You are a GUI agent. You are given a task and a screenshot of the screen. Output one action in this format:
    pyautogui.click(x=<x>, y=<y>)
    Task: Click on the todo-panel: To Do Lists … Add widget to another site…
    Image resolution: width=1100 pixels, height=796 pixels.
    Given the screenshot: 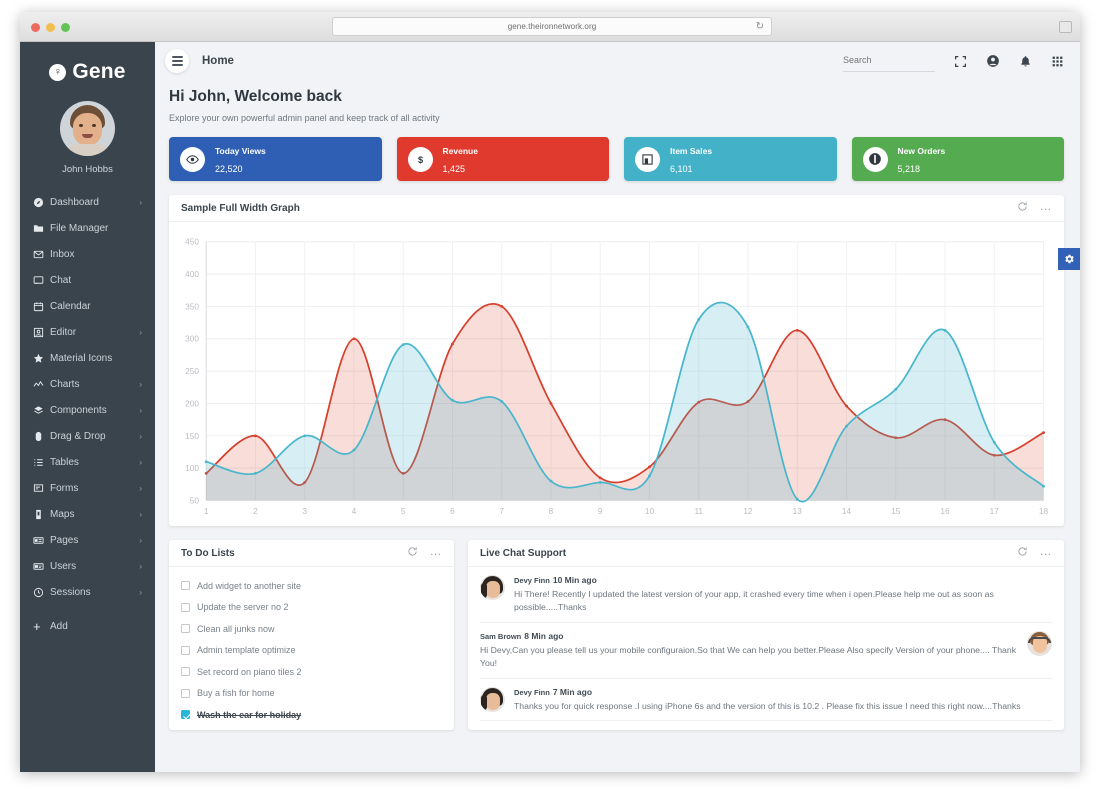 What is the action you would take?
    pyautogui.click(x=311, y=635)
    